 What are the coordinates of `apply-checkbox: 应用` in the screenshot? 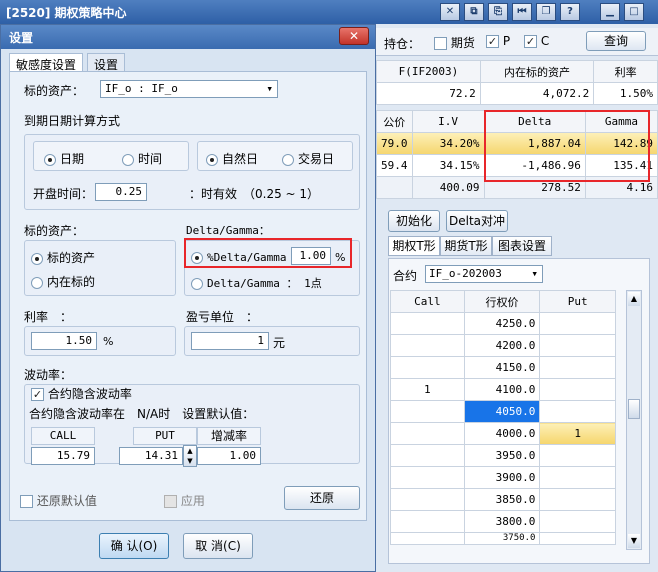 It's located at (184, 500).